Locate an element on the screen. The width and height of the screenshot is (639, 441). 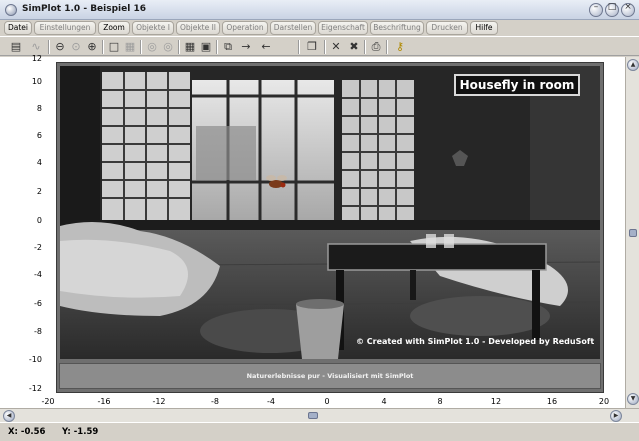
y-tick-label: 12 is located at coordinates (36, 58).